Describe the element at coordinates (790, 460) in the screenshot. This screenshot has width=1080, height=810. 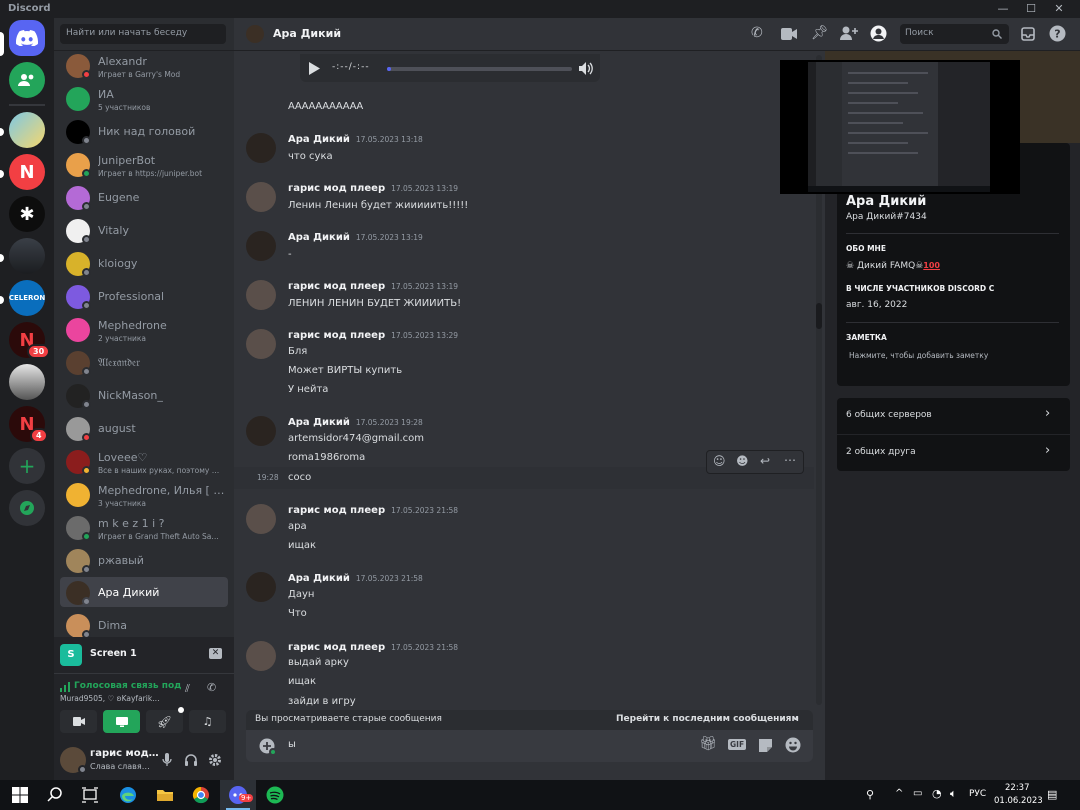
I see `more-icon: ⋯` at that location.